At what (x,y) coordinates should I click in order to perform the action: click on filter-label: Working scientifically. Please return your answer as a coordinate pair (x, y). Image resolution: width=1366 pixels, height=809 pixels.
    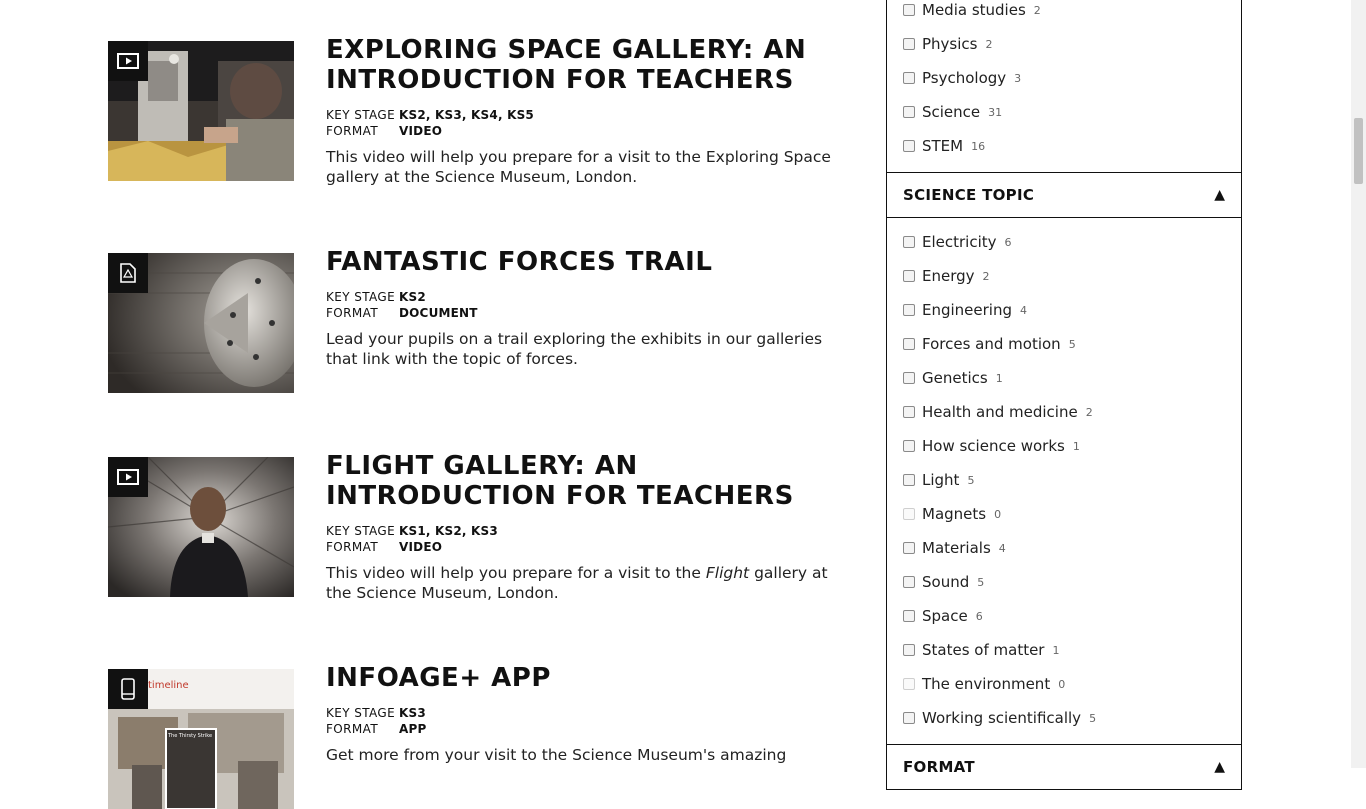
    Looking at the image, I should click on (1002, 718).